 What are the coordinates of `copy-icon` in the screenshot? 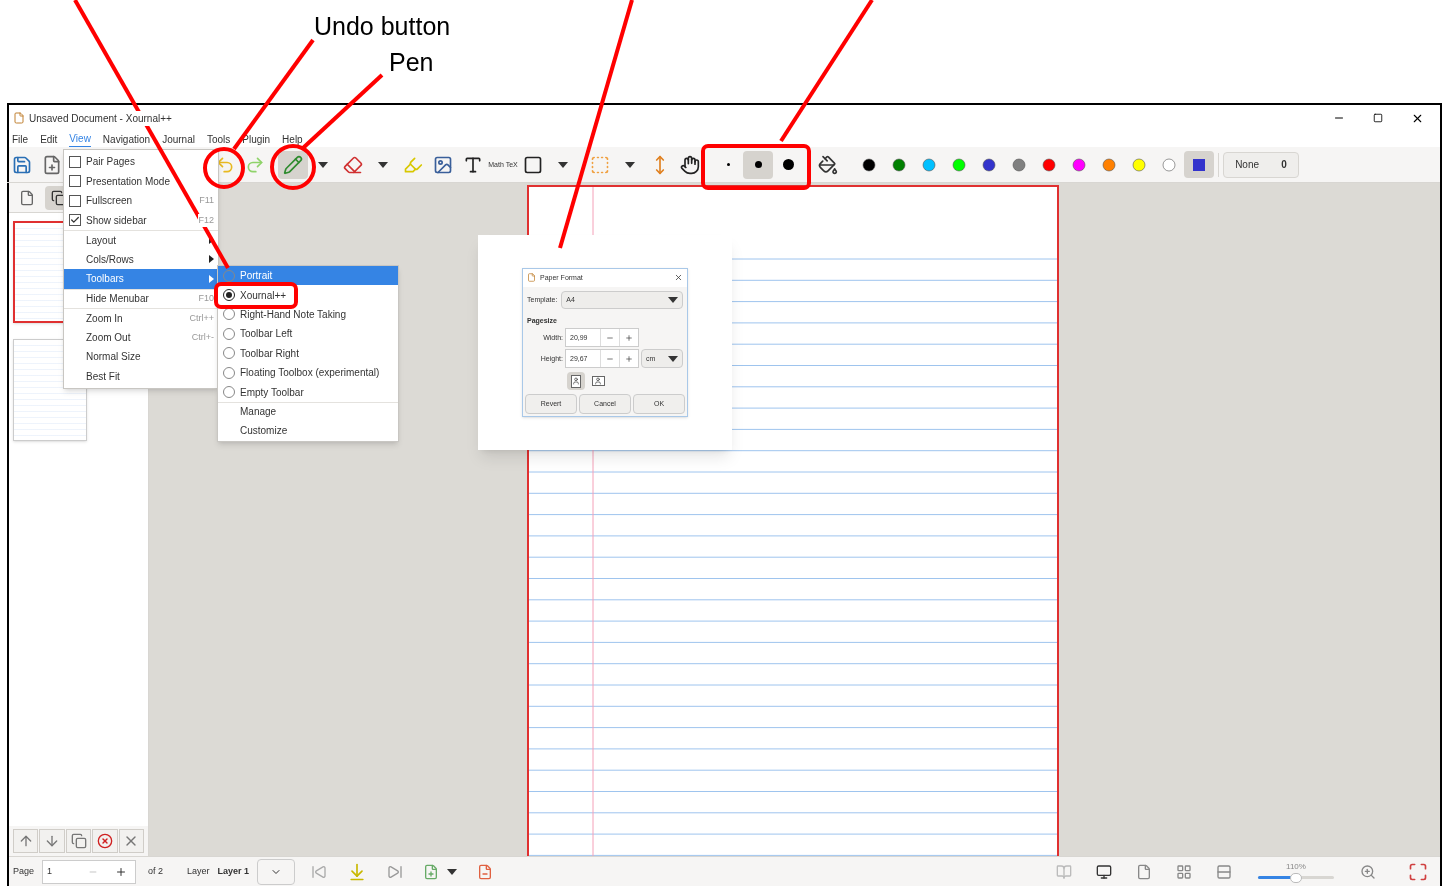 It's located at (78, 841).